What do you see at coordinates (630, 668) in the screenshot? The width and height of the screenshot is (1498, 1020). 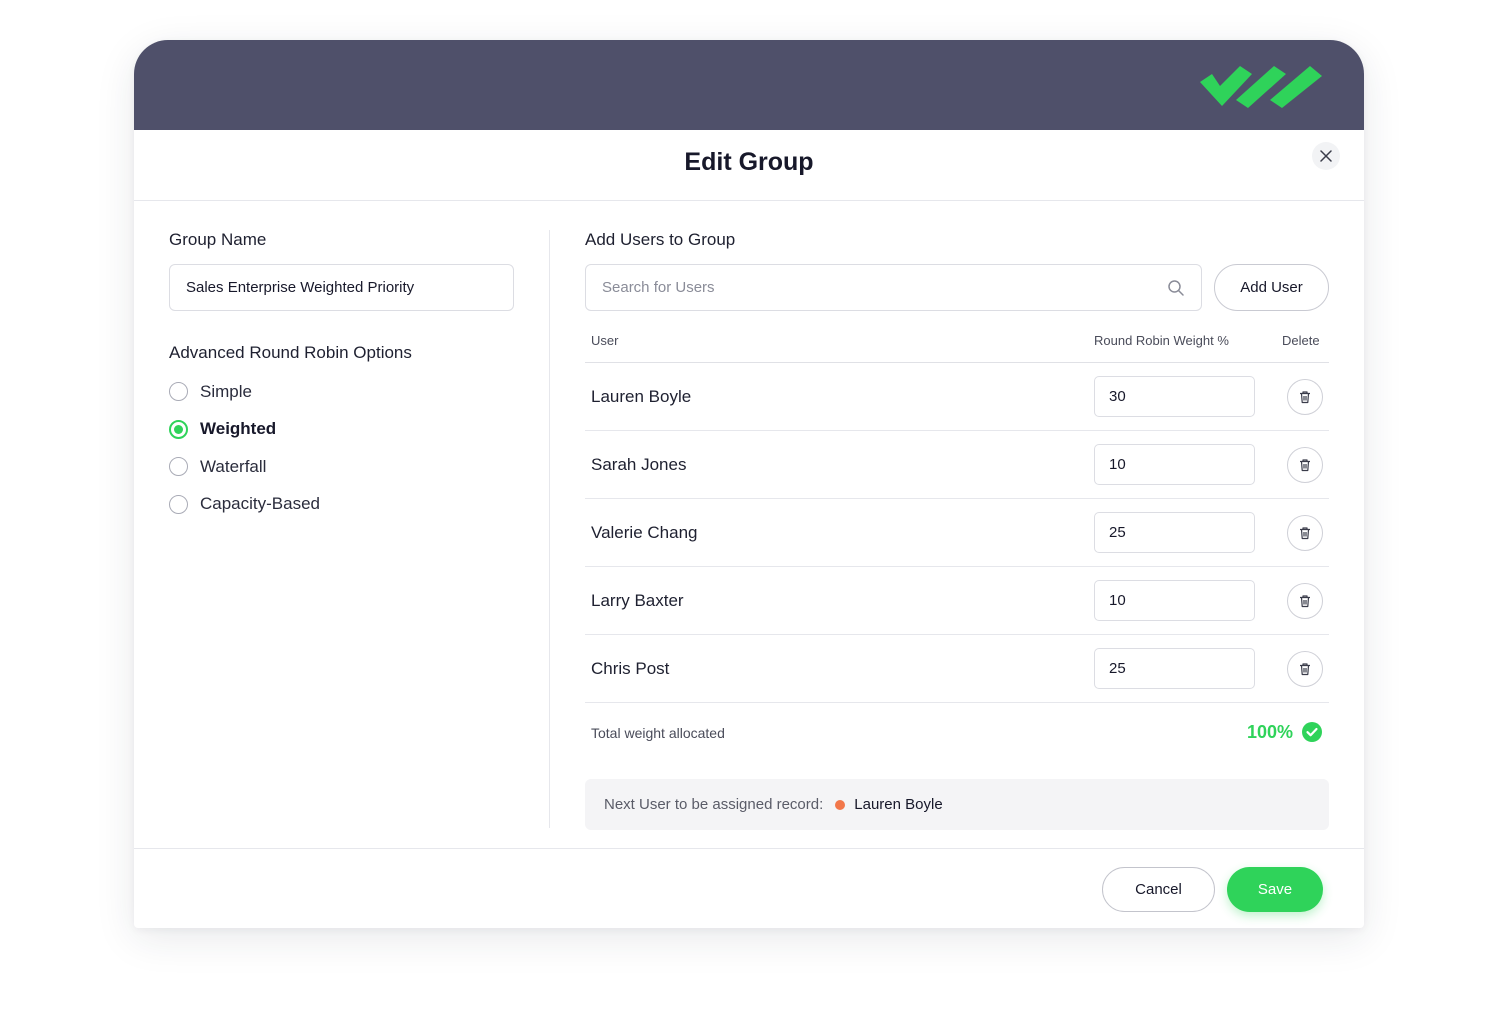 I see `user-name: Chris Post` at bounding box center [630, 668].